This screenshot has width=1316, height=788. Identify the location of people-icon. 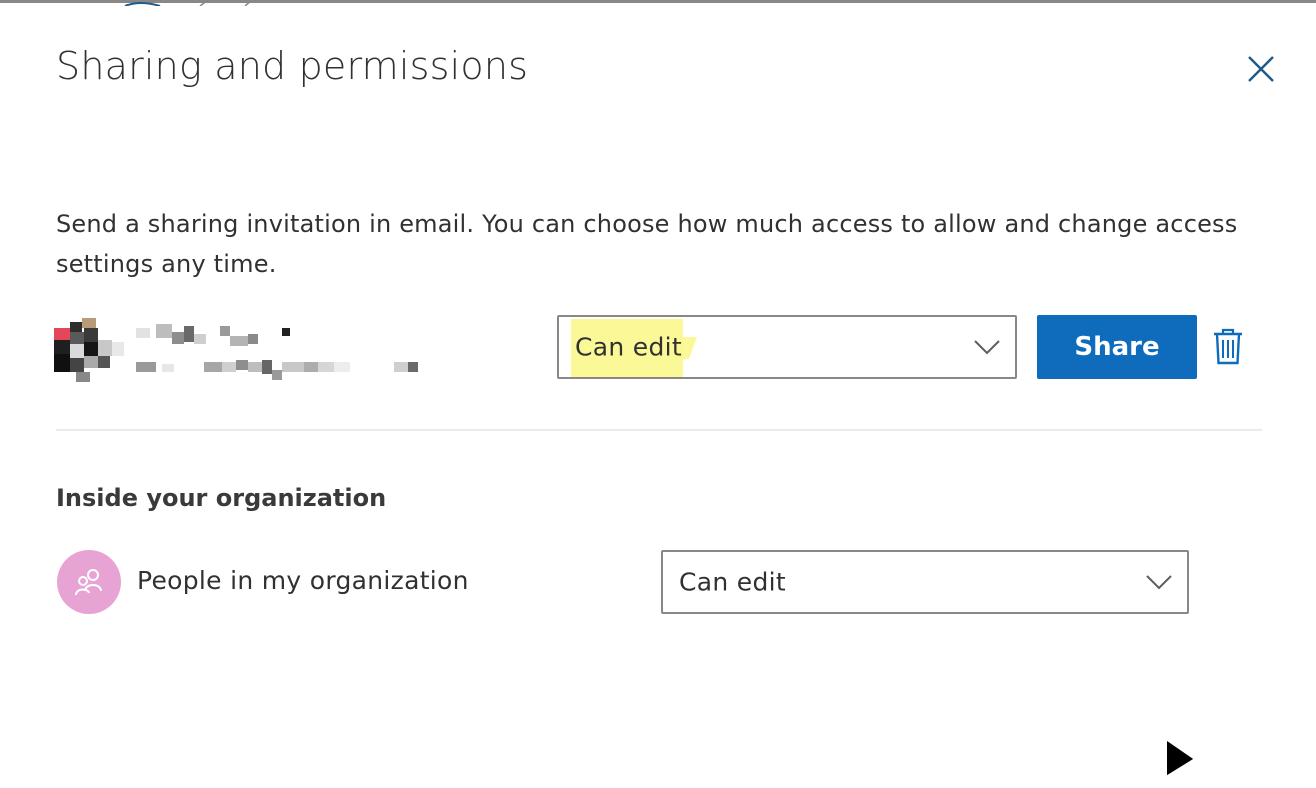
(88, 582).